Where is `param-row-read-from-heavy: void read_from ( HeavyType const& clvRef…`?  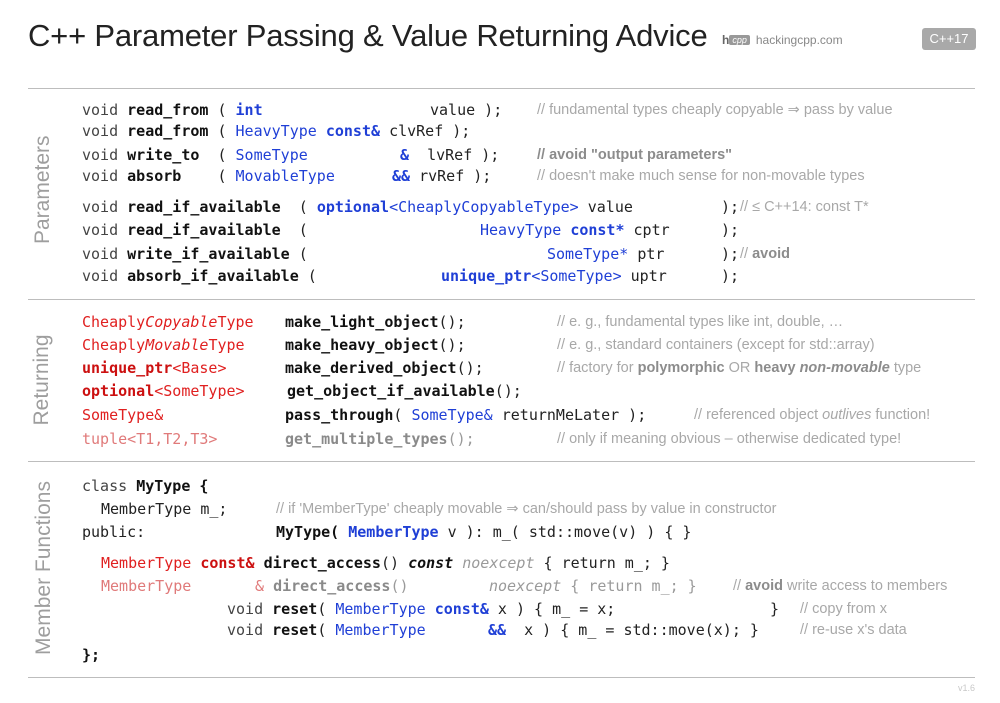
param-row-read-from-heavy: void read_from ( HeavyType const& clvRef… is located at coordinates (276, 131).